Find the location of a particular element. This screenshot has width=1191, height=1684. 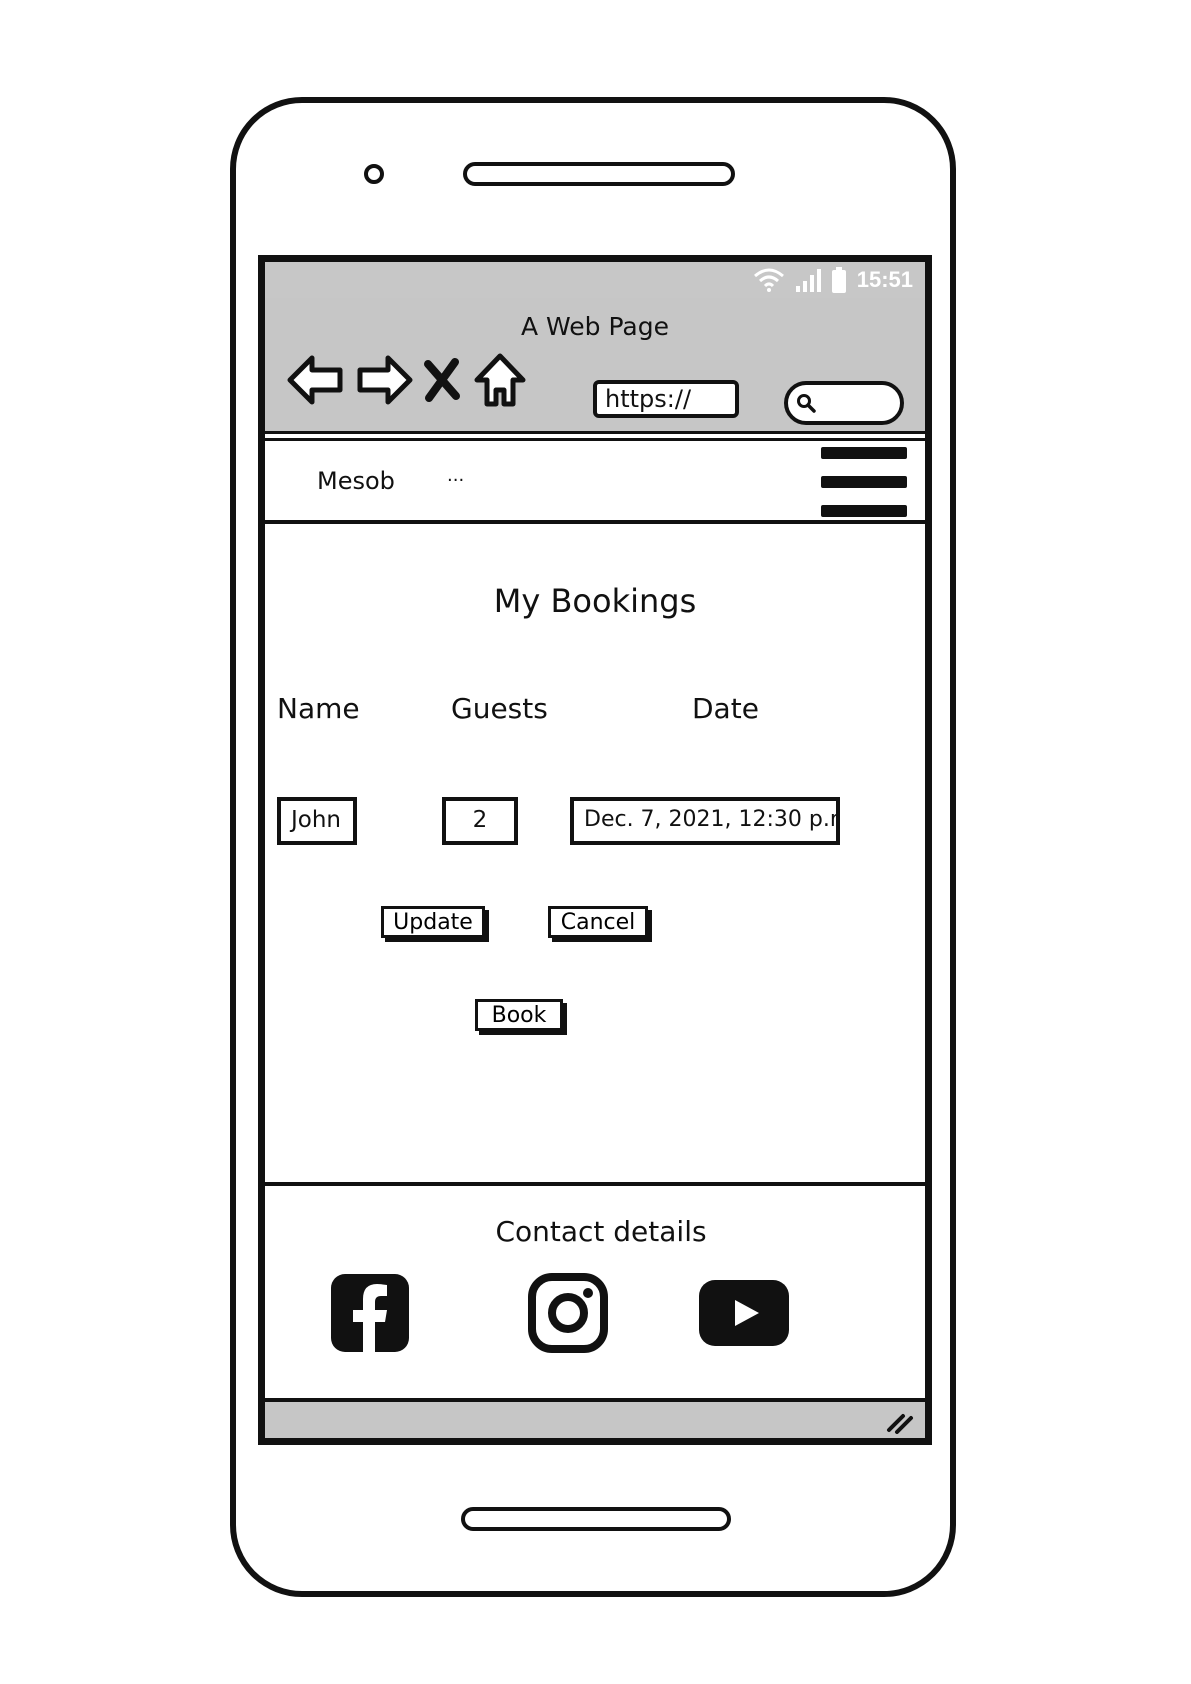

instagram-icon is located at coordinates (568, 1313).